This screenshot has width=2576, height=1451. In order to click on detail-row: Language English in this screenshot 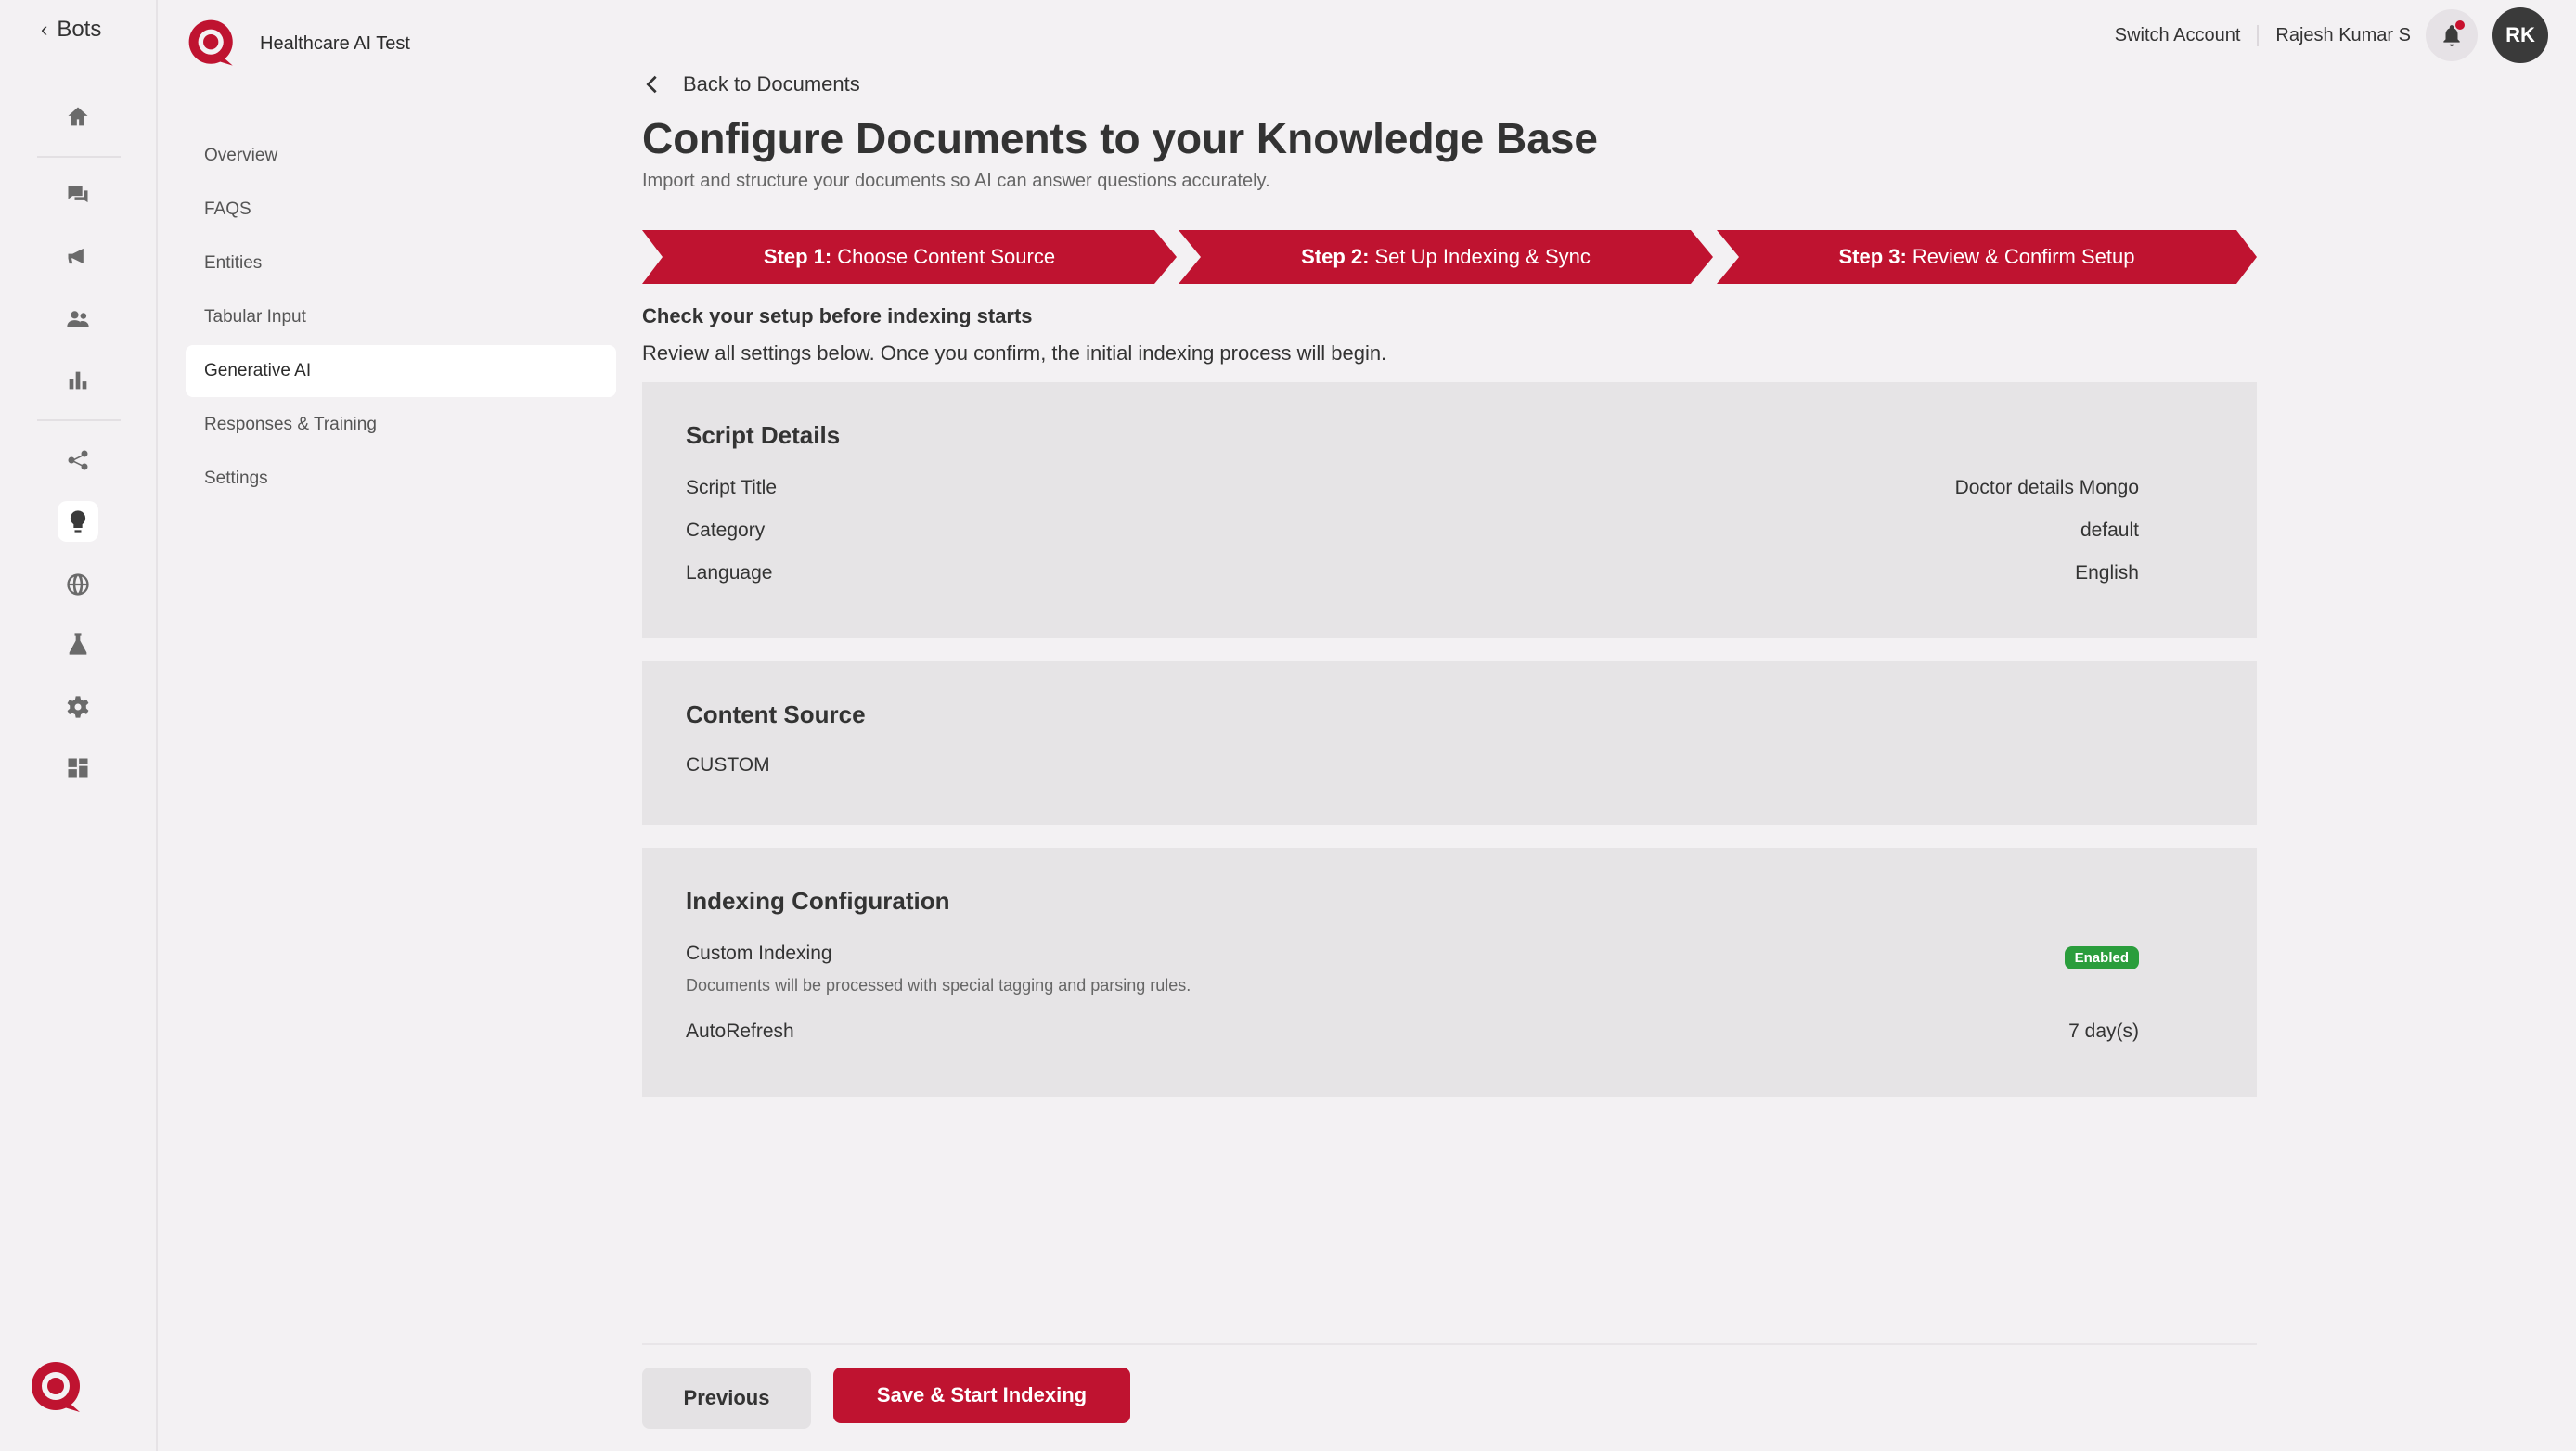, I will do `click(1413, 573)`.